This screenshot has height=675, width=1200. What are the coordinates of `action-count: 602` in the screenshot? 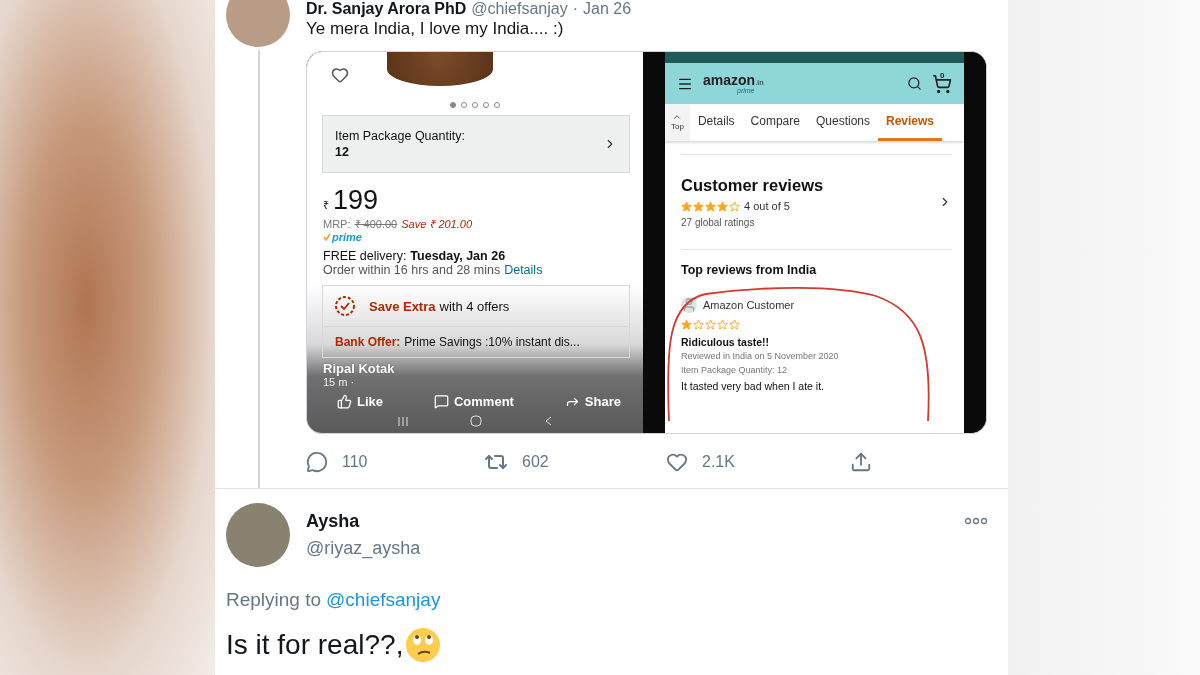 It's located at (535, 462).